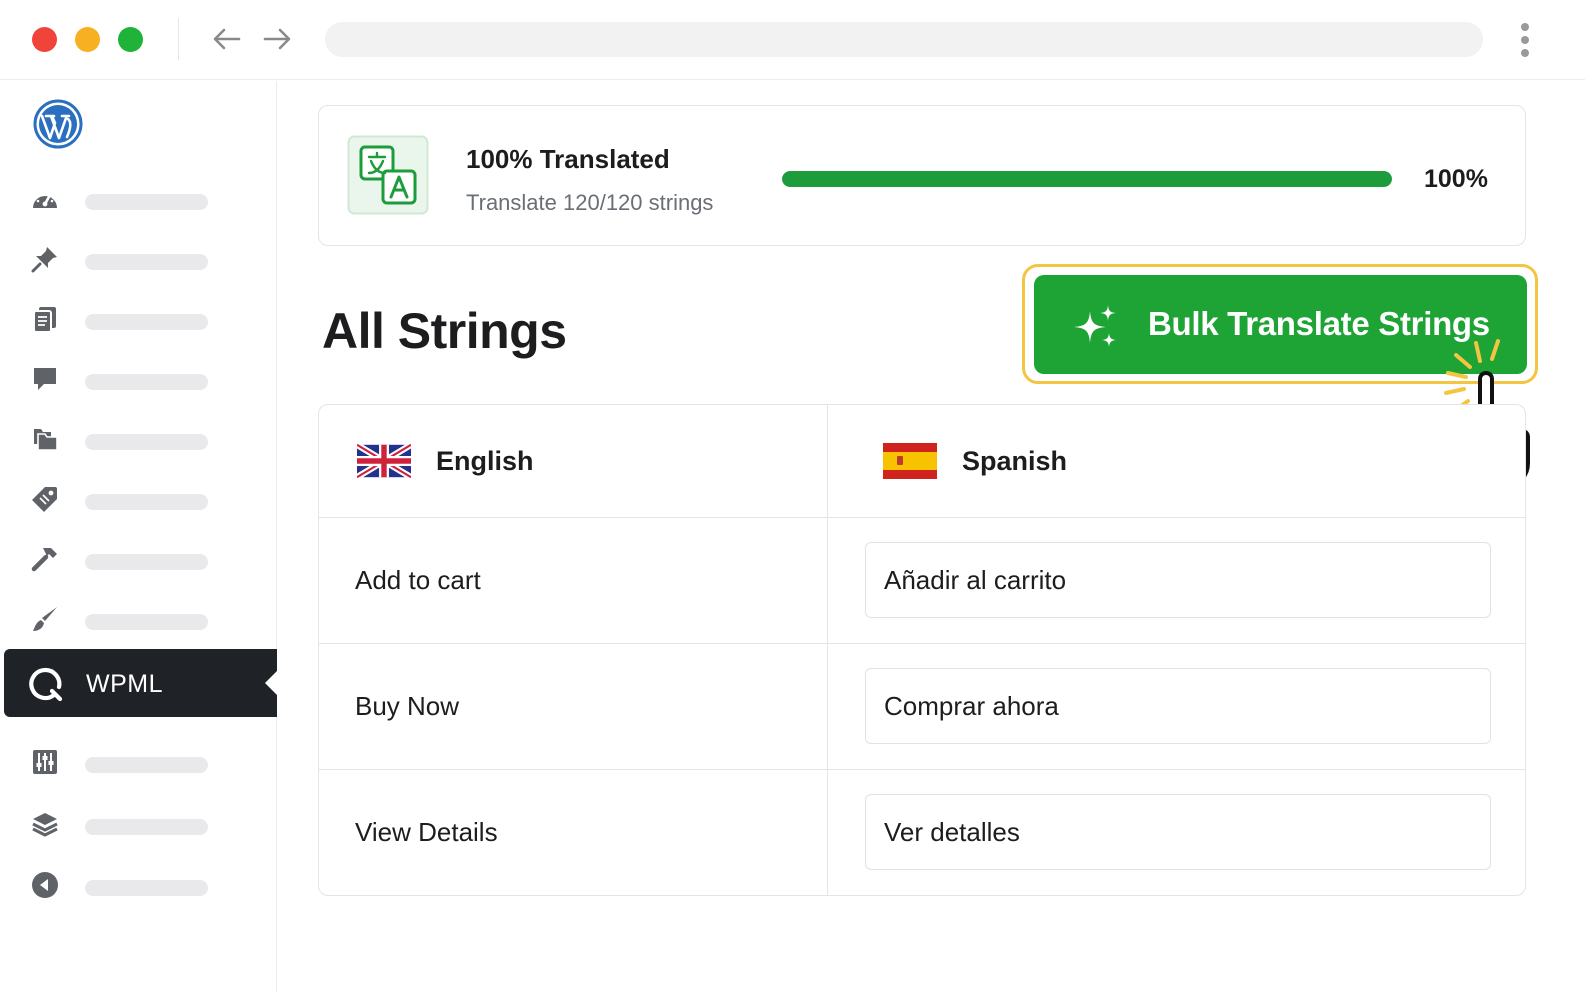 The image size is (1585, 992). Describe the element at coordinates (45, 885) in the screenshot. I see `collapse-icon` at that location.